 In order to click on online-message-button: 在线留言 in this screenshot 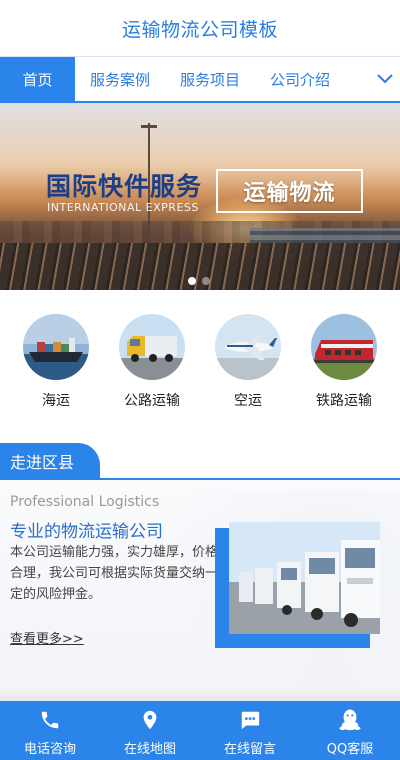, I will do `click(250, 730)`.